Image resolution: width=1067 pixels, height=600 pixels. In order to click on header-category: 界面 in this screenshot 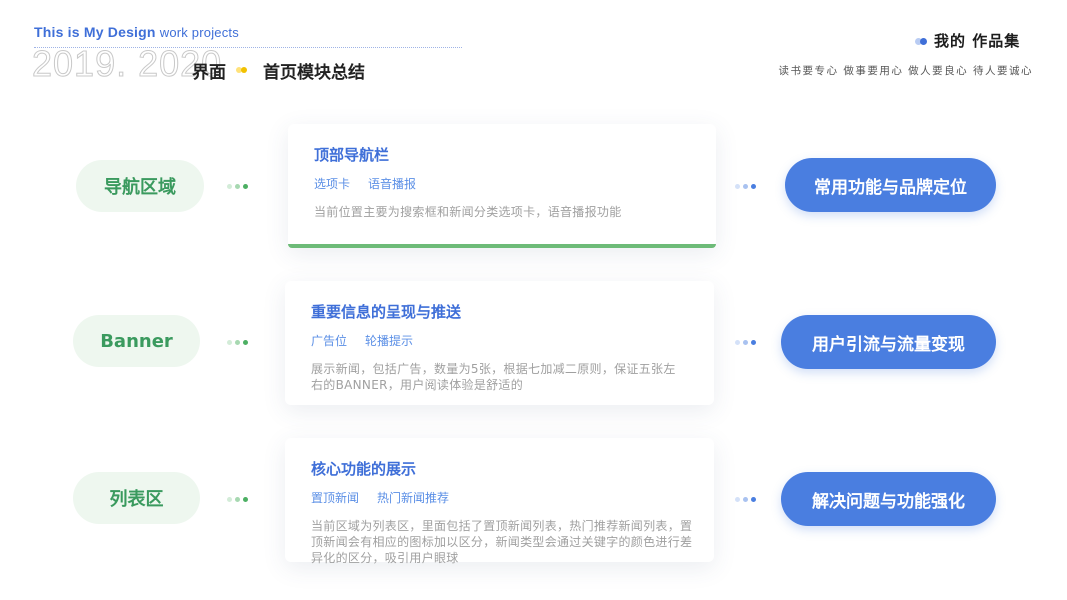, I will do `click(209, 73)`.